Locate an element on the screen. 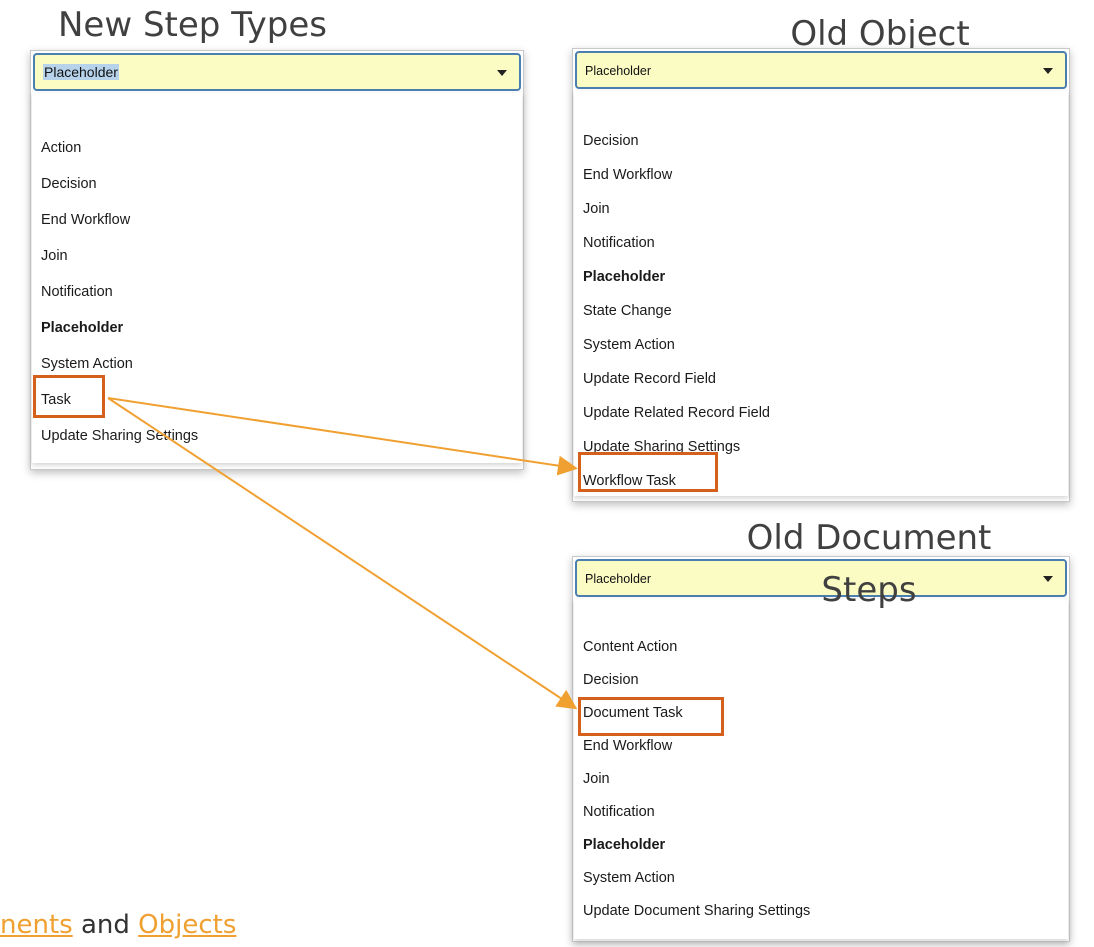  footer-and: and is located at coordinates (105, 925).